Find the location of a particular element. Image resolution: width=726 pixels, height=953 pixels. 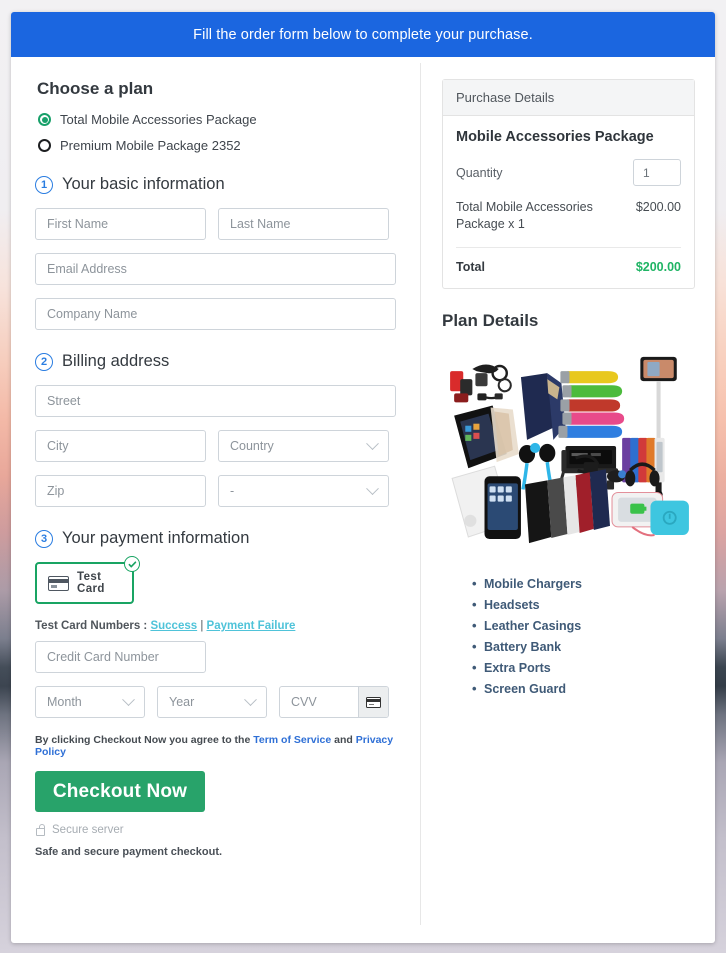

step-header-basic-information: 1 Your basic information is located at coordinates (215, 184).